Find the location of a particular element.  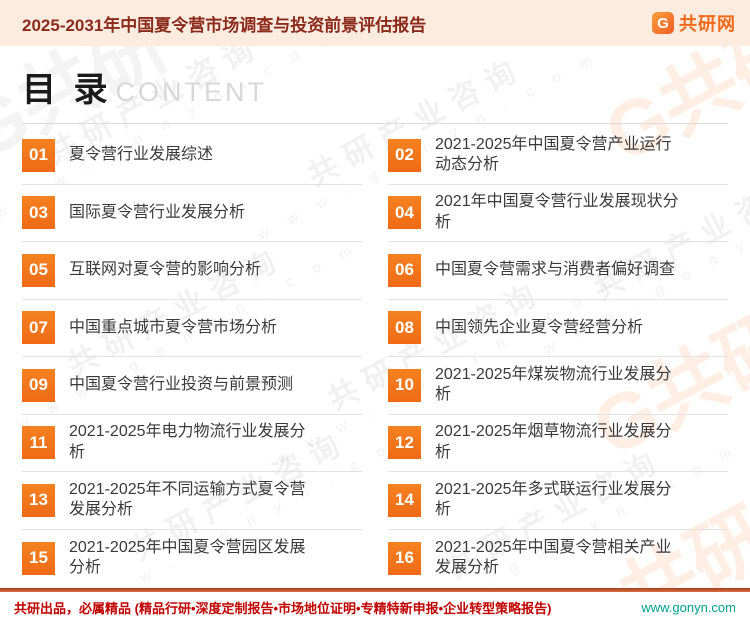

toc-item-label: 2021-2025年多式联运行业发展分析 is located at coordinates (553, 499).